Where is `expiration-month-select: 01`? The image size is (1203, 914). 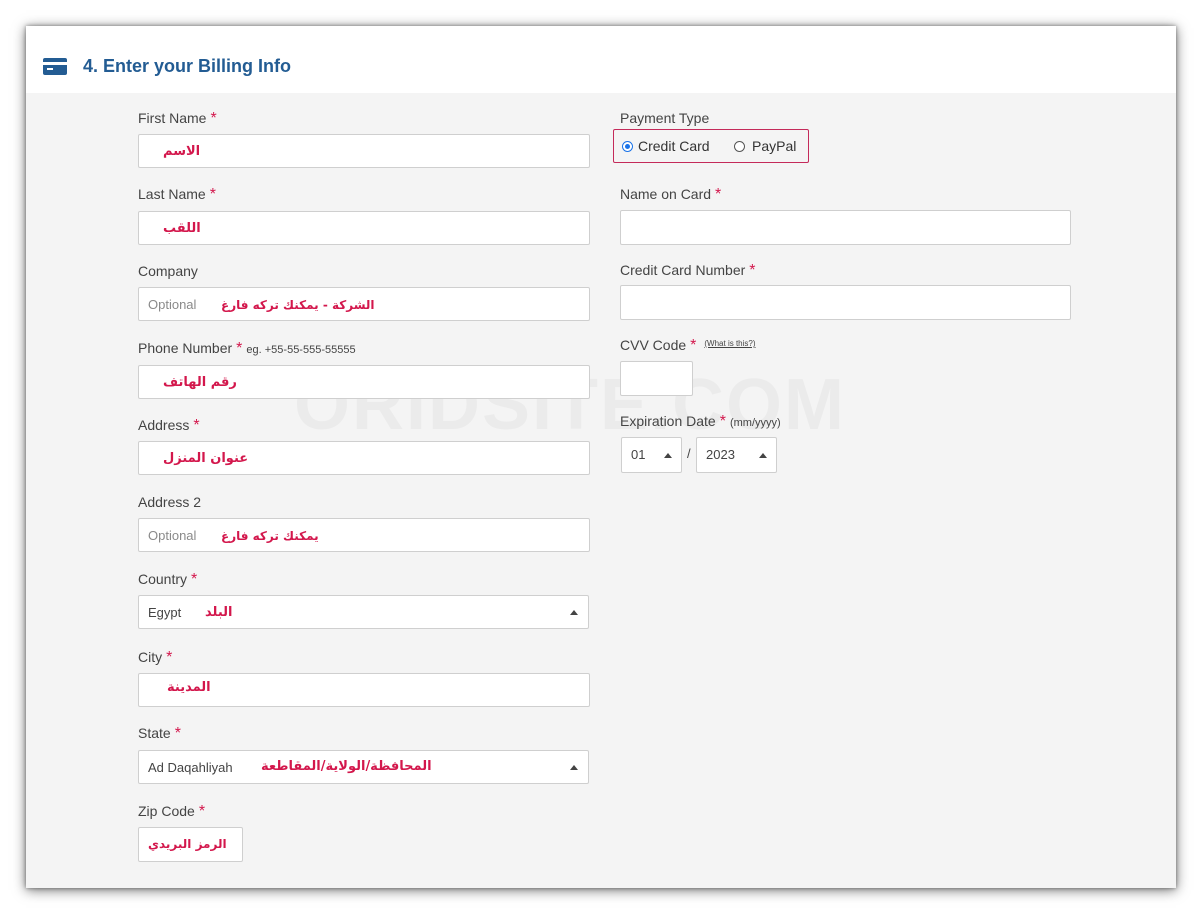 expiration-month-select: 01 is located at coordinates (651, 455).